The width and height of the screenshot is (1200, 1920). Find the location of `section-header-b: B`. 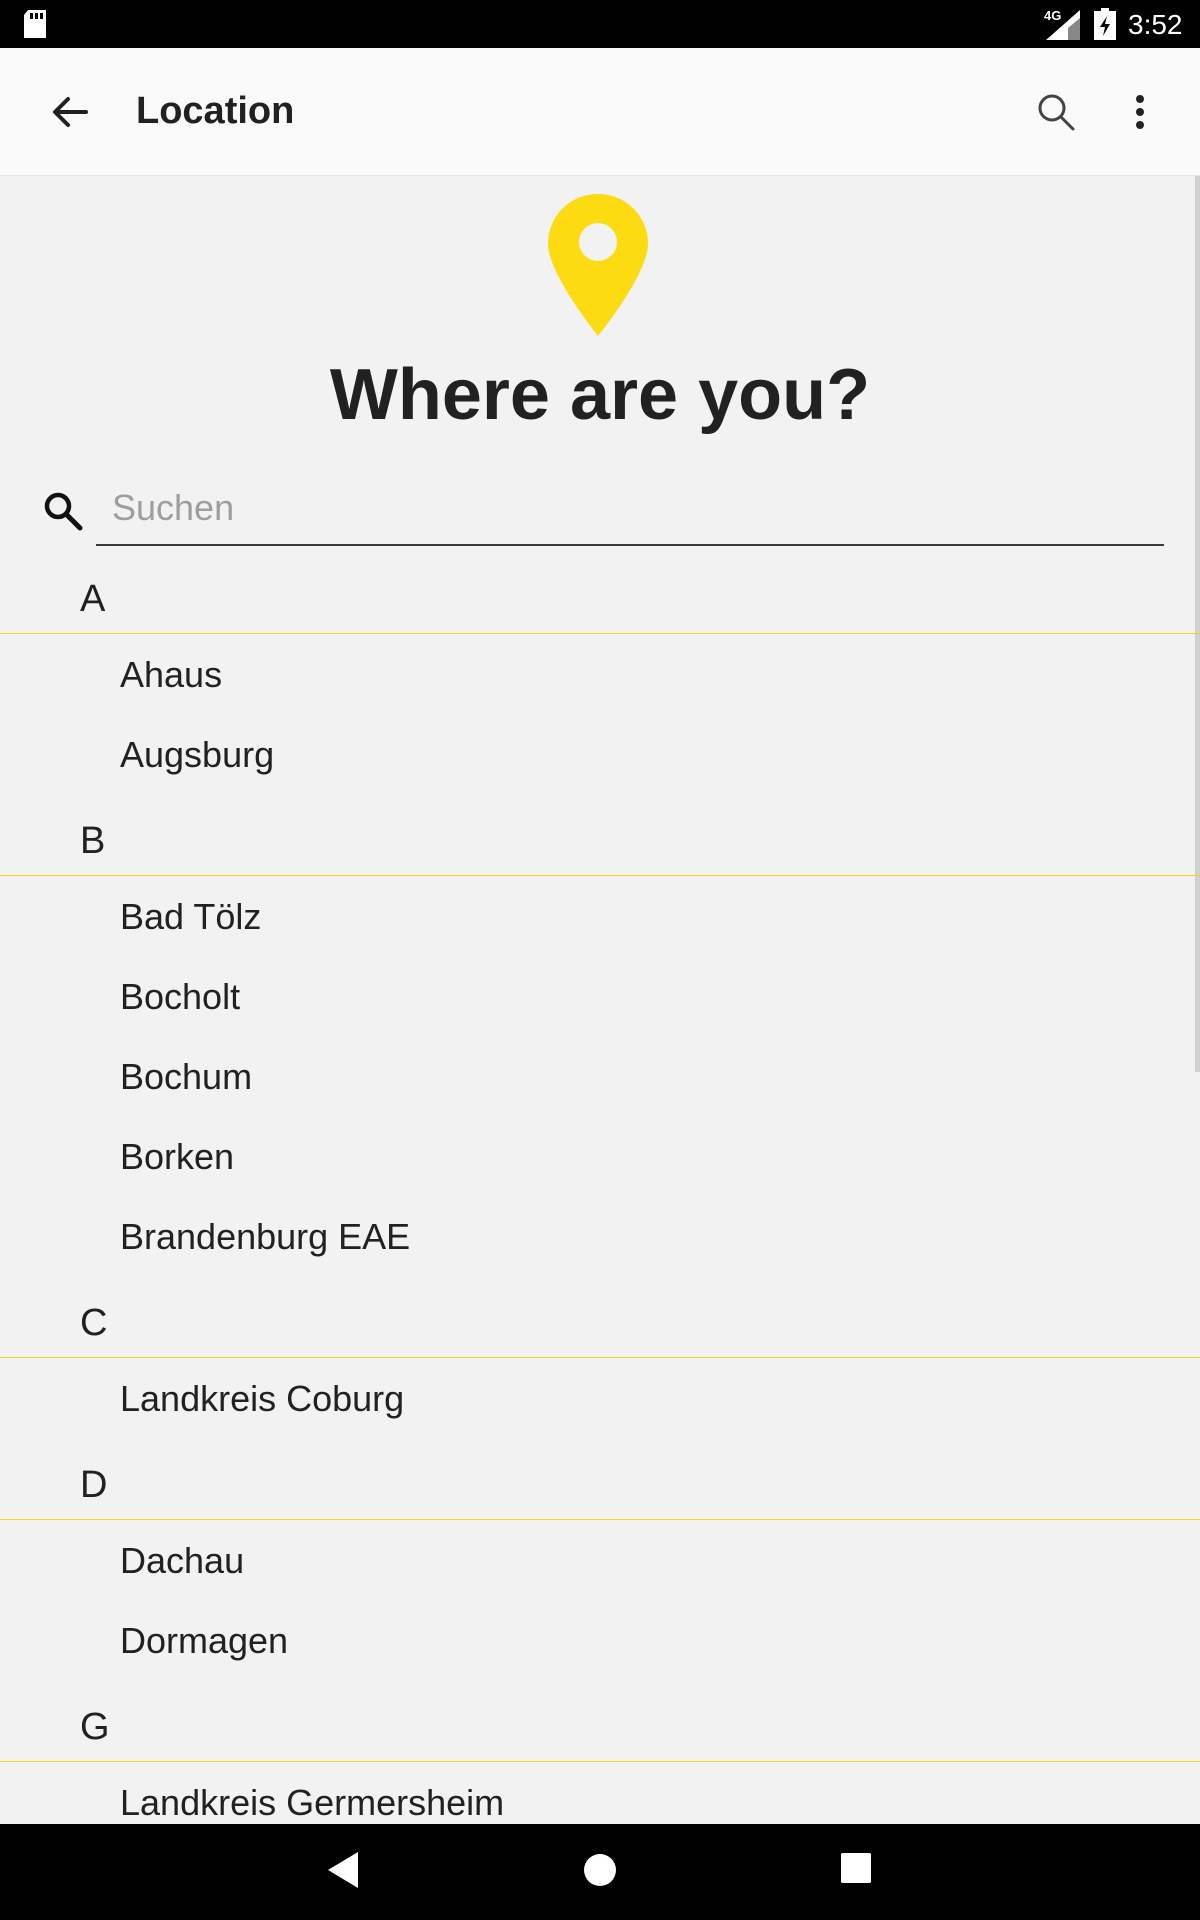

section-header-b: B is located at coordinates (600, 835).